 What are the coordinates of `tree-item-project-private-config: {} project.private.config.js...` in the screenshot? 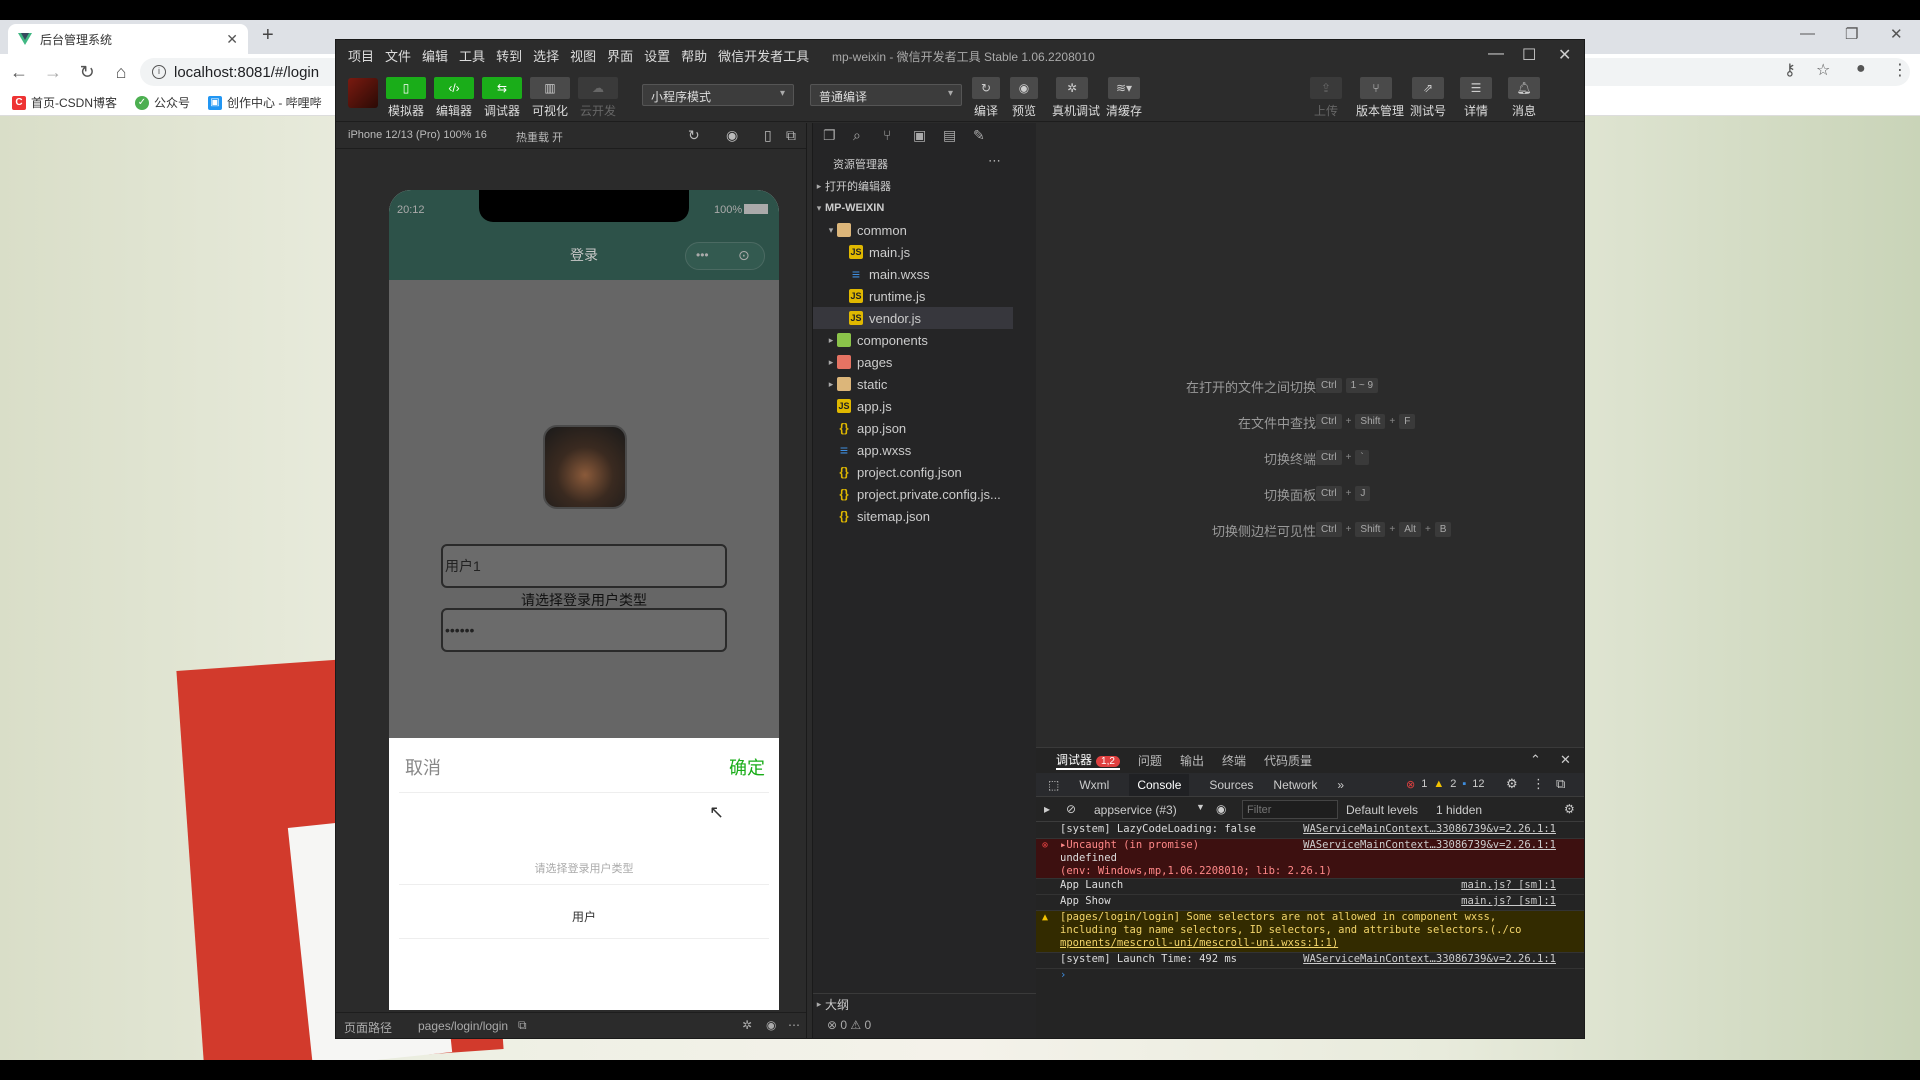 It's located at (913, 494).